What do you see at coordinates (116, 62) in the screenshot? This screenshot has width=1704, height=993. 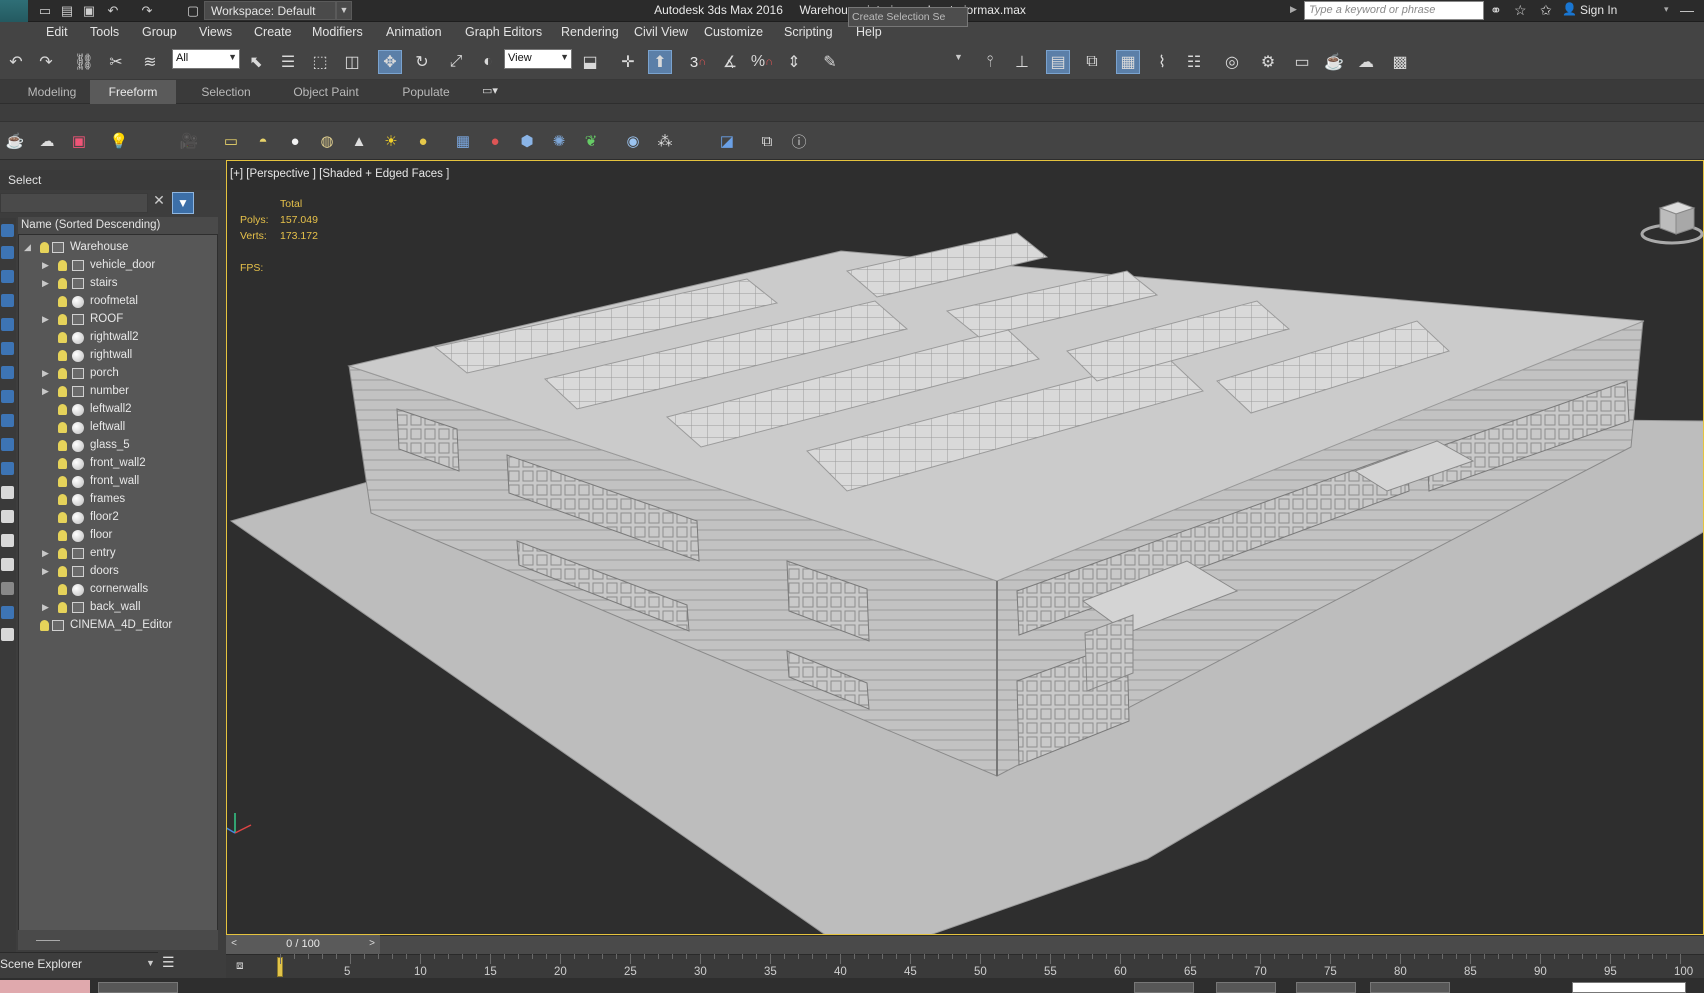 I see `unlink-icon: ✂` at bounding box center [116, 62].